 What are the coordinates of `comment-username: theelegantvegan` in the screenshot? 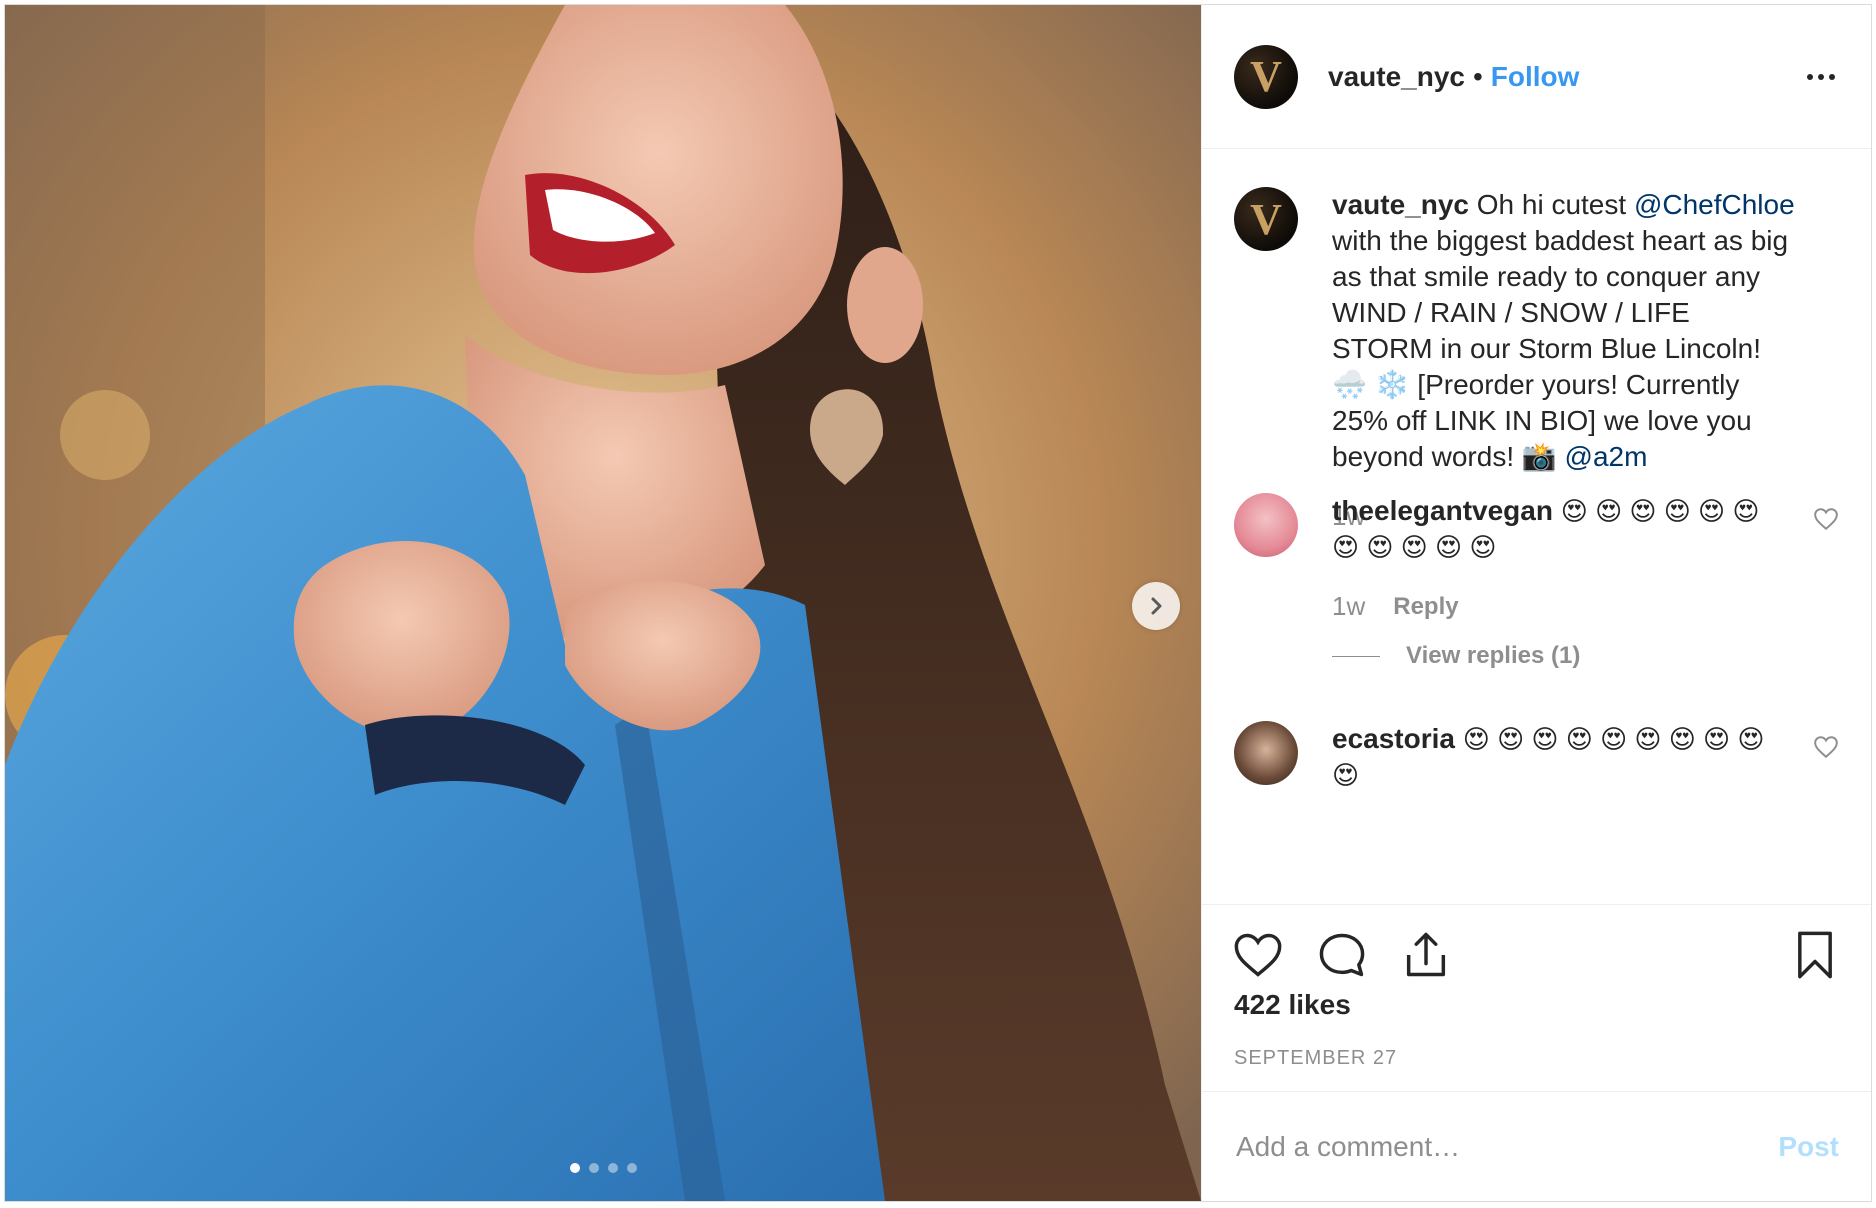 It's located at (1442, 510).